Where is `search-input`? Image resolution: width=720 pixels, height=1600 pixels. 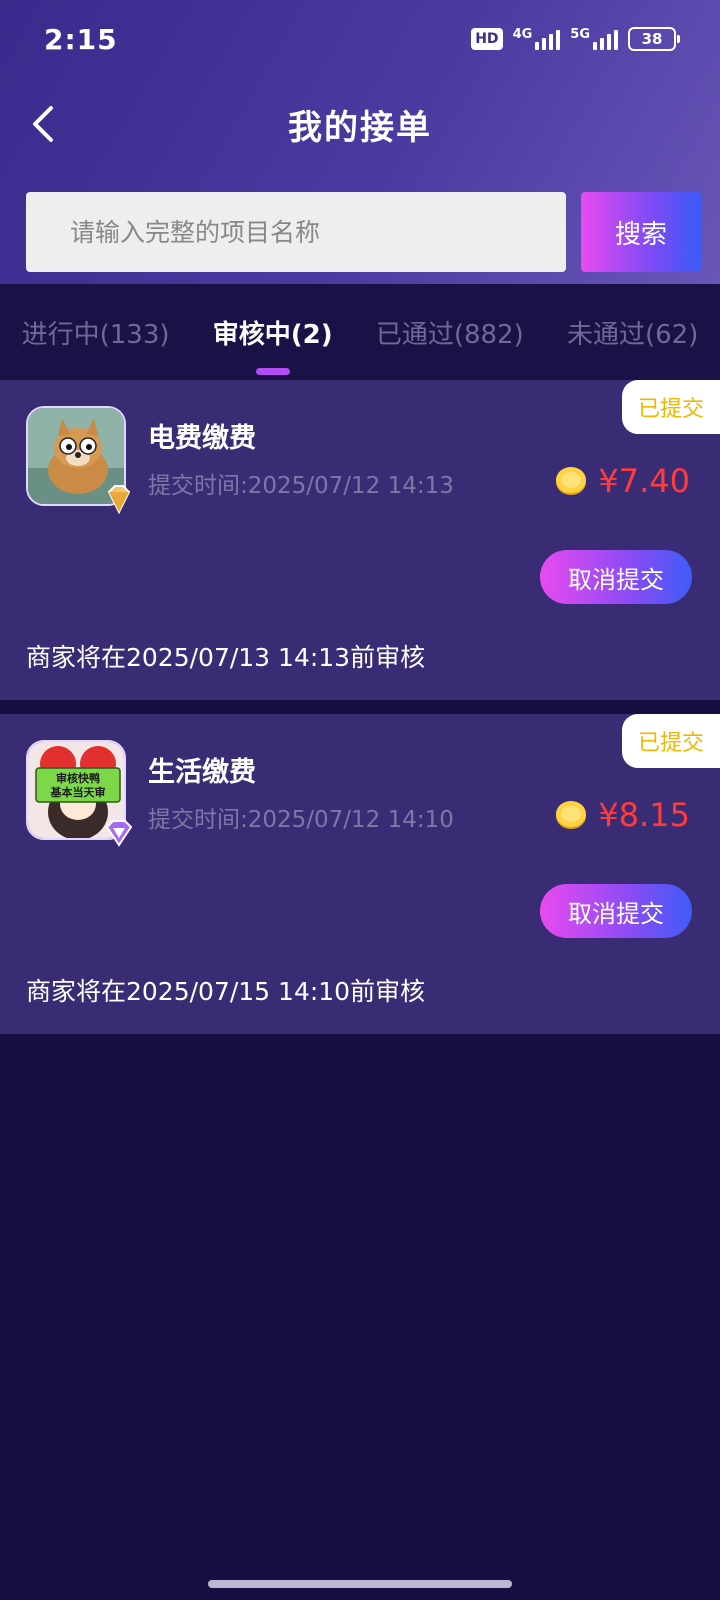 search-input is located at coordinates (296, 232).